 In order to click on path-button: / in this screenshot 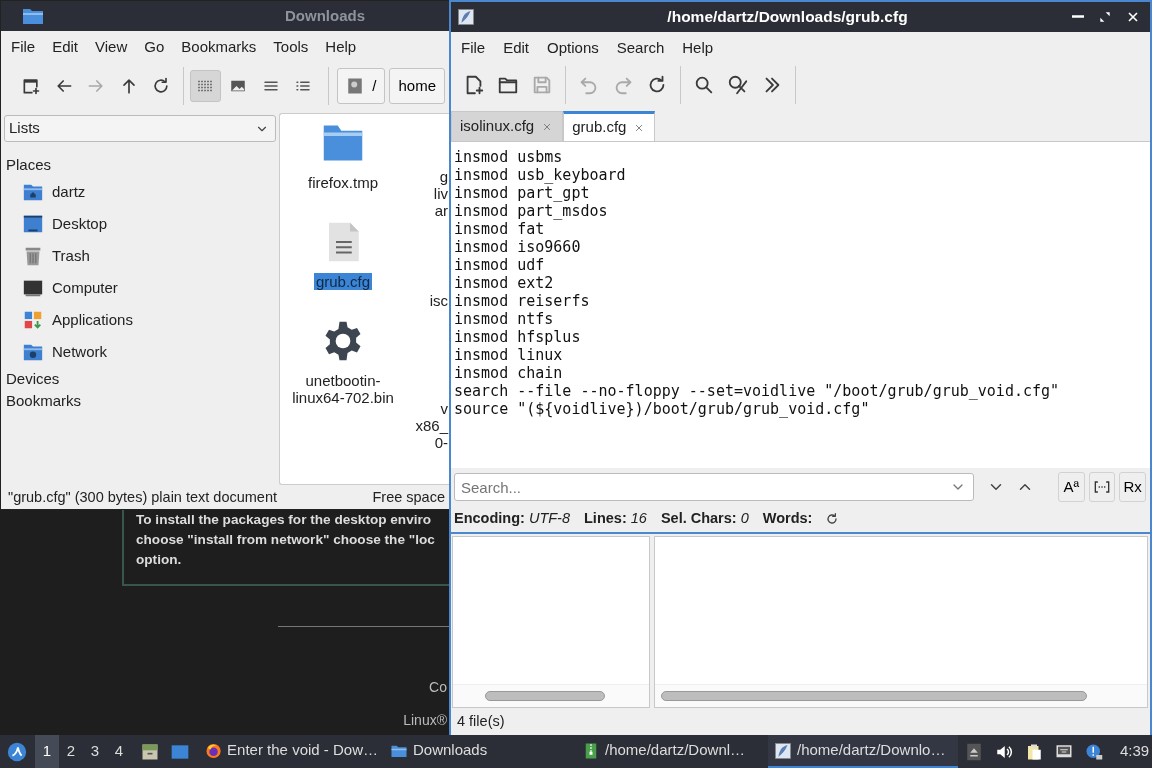, I will do `click(361, 86)`.